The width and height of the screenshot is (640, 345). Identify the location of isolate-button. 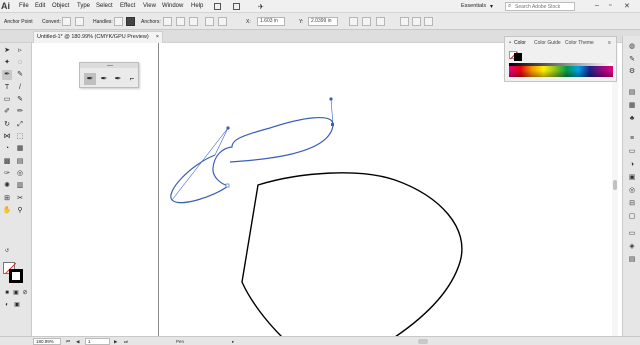
(209, 21).